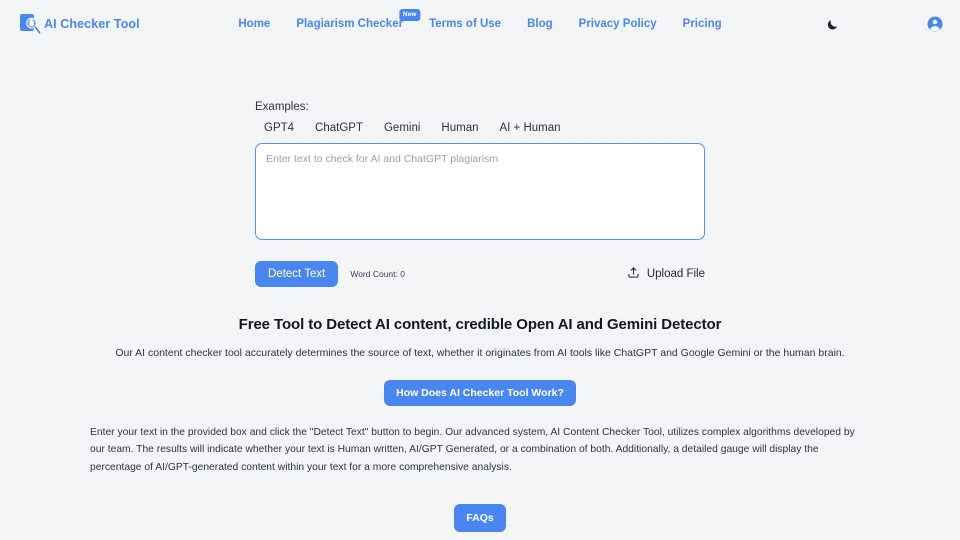 This screenshot has height=540, width=960. What do you see at coordinates (633, 274) in the screenshot?
I see `upload-icon` at bounding box center [633, 274].